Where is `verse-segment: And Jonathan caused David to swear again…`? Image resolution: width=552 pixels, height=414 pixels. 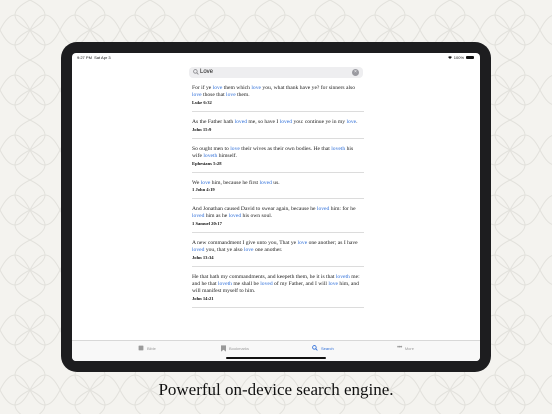 verse-segment: And Jonathan caused David to swear again… is located at coordinates (254, 209).